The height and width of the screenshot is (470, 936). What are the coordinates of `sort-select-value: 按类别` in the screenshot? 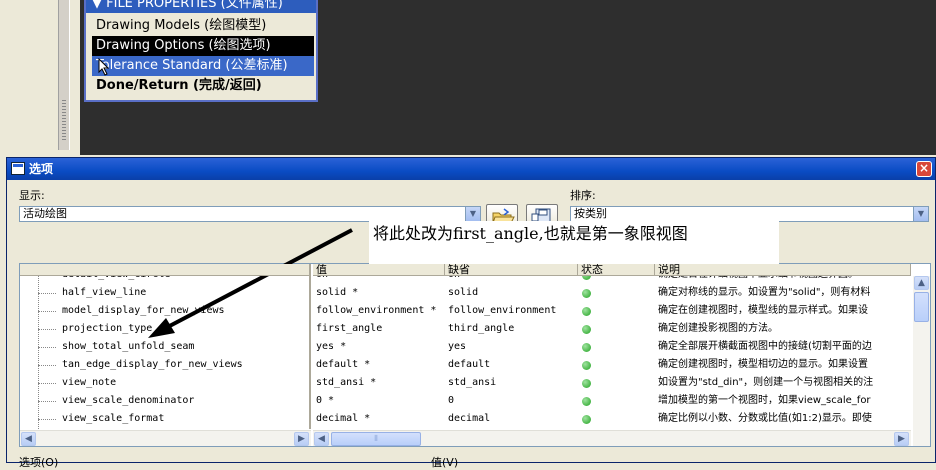 It's located at (590, 213).